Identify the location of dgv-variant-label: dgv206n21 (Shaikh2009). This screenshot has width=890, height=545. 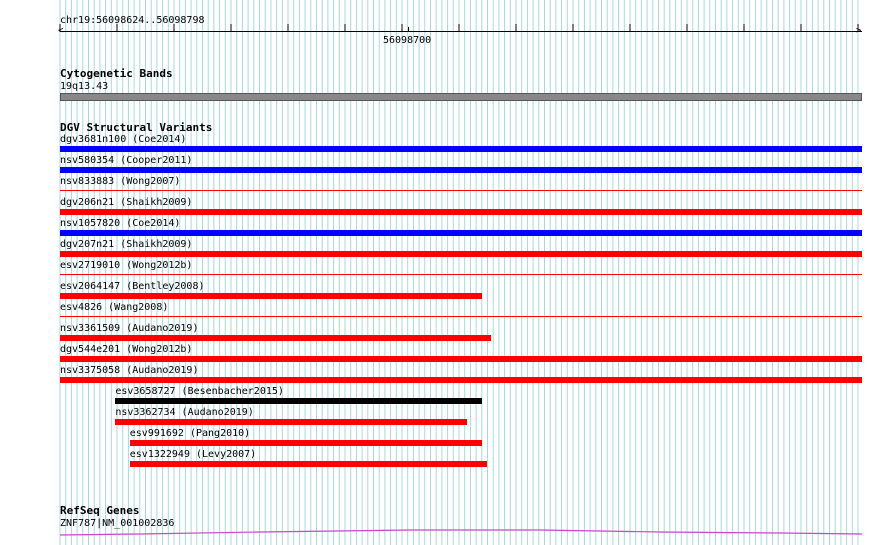
(126, 202).